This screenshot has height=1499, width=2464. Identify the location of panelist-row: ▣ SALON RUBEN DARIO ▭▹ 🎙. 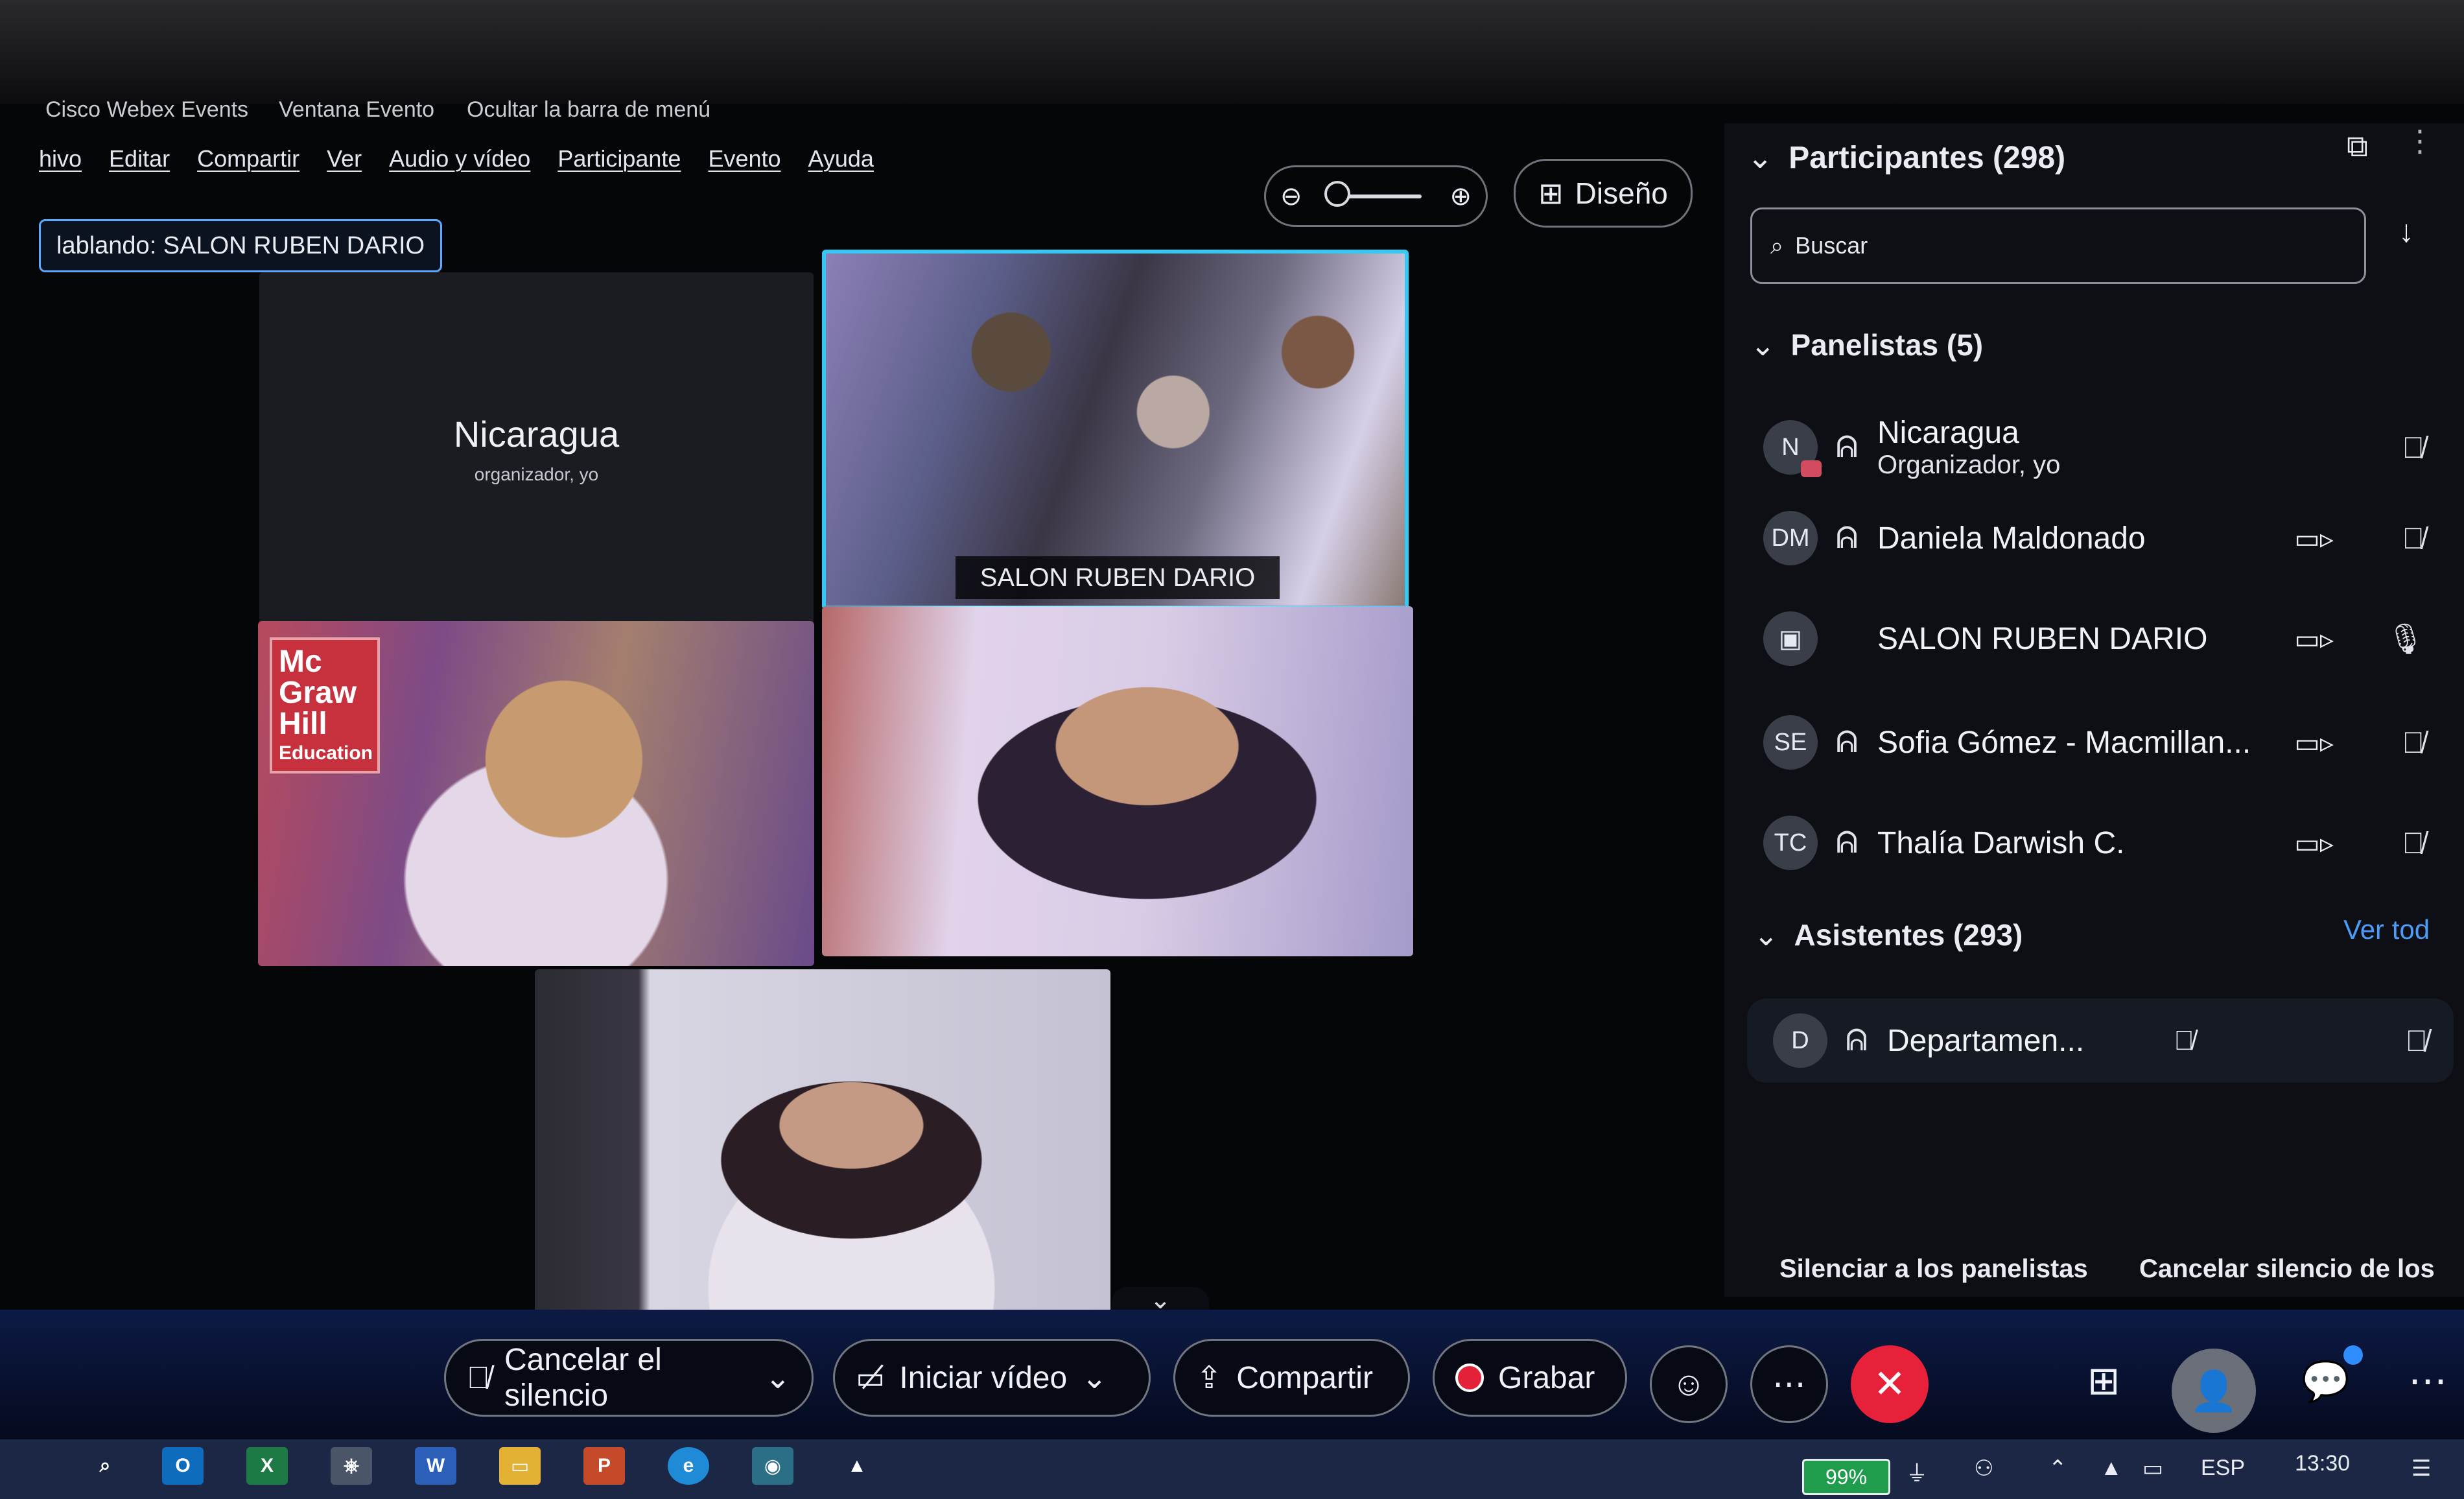
(2106, 638).